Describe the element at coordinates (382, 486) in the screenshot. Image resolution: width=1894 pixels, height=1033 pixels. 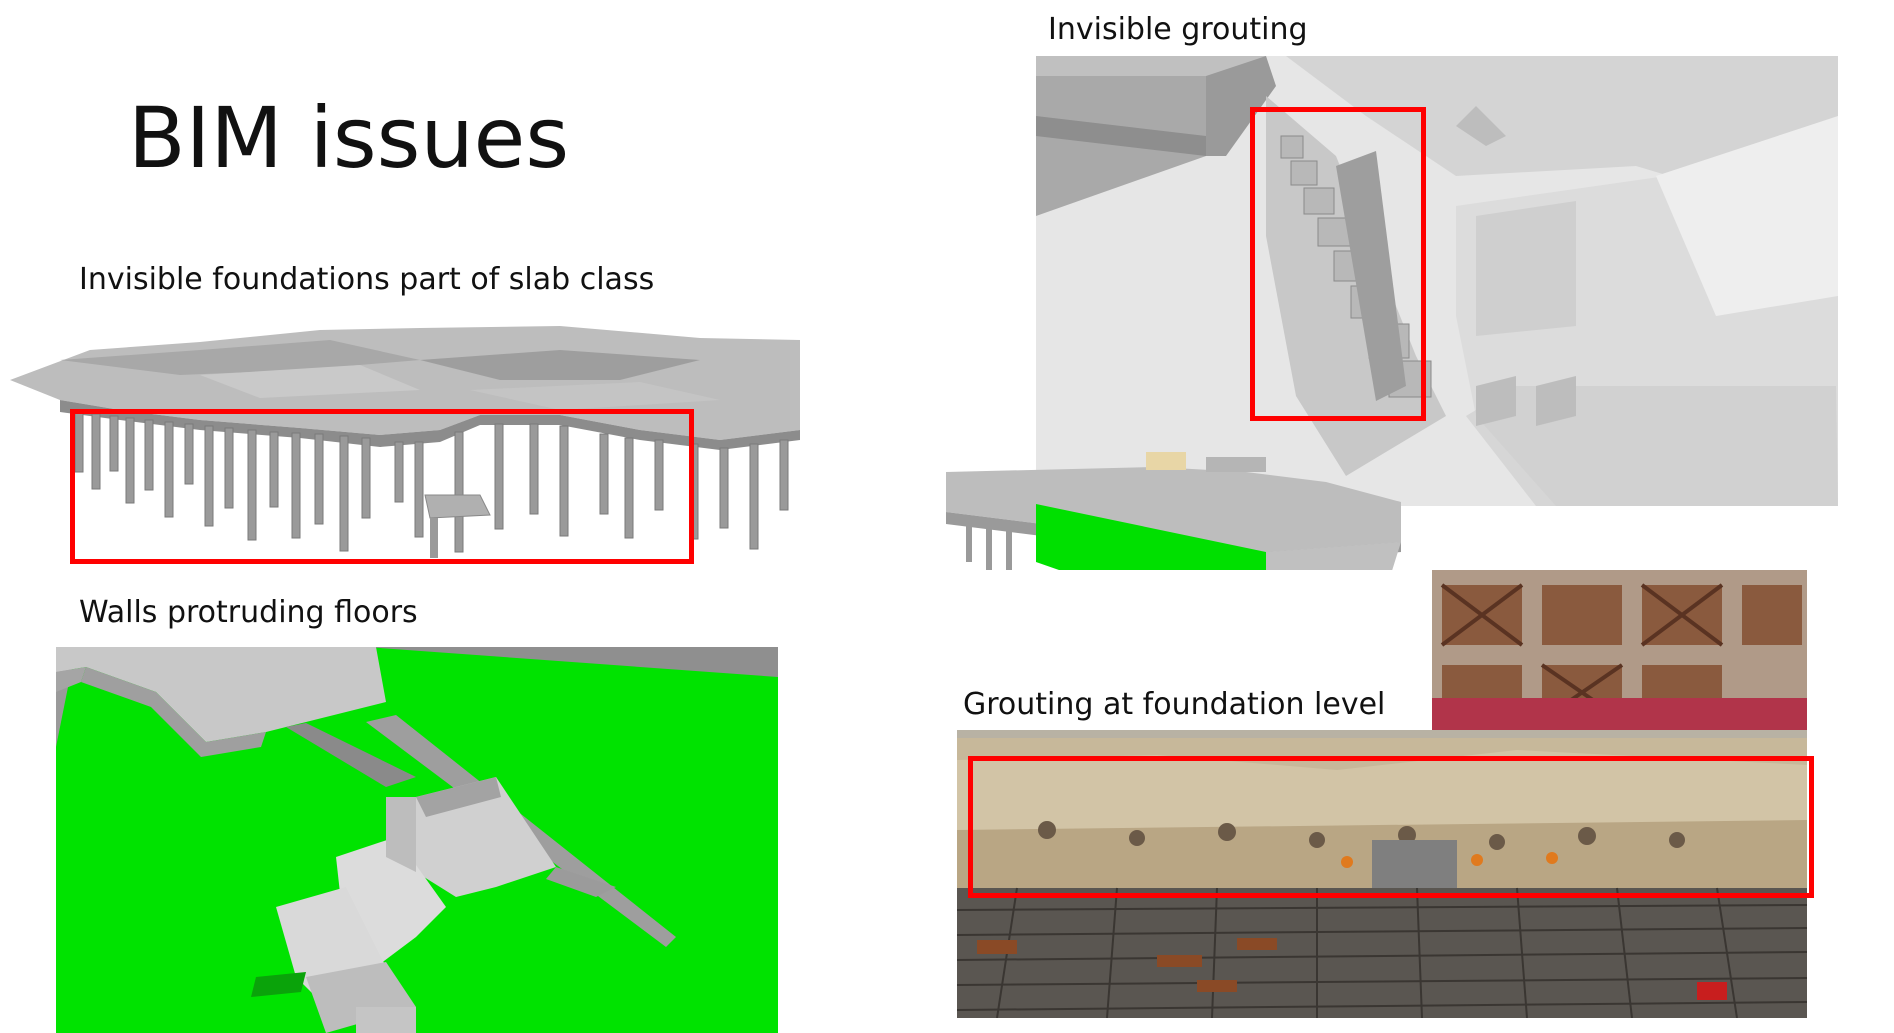
I see `foundations-highlight-box` at that location.